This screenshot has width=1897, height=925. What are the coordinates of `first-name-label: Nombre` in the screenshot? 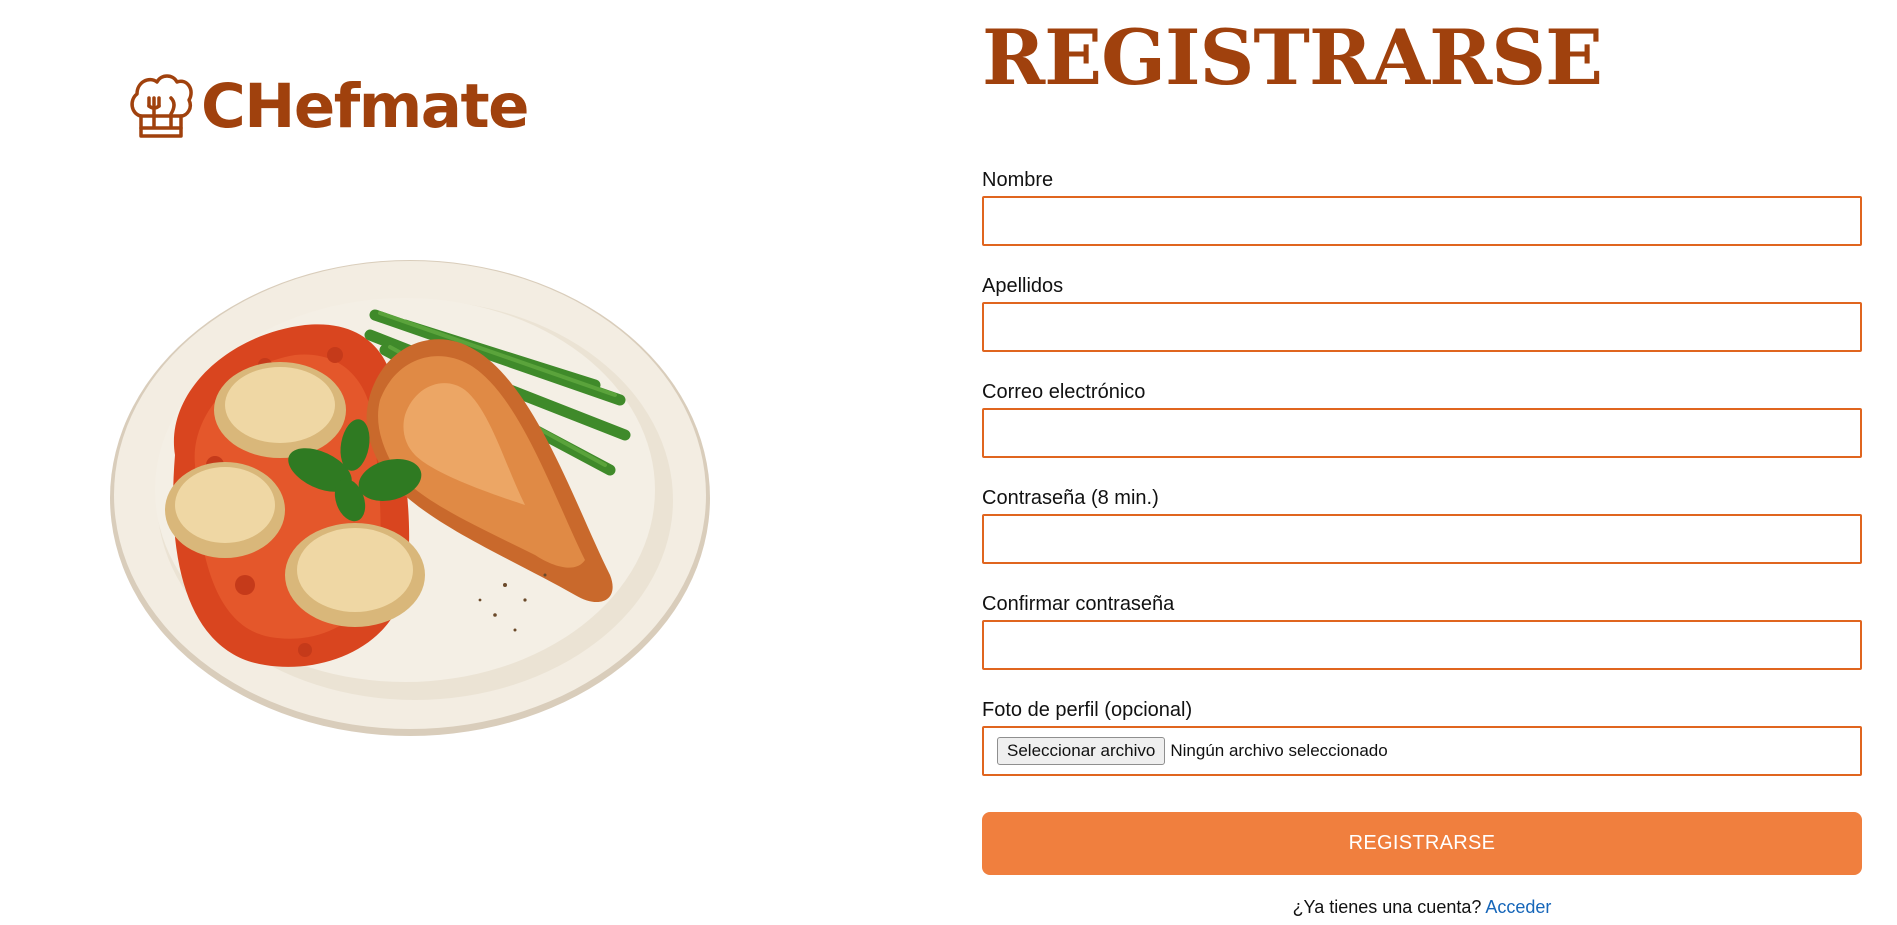 It's located at (1018, 180).